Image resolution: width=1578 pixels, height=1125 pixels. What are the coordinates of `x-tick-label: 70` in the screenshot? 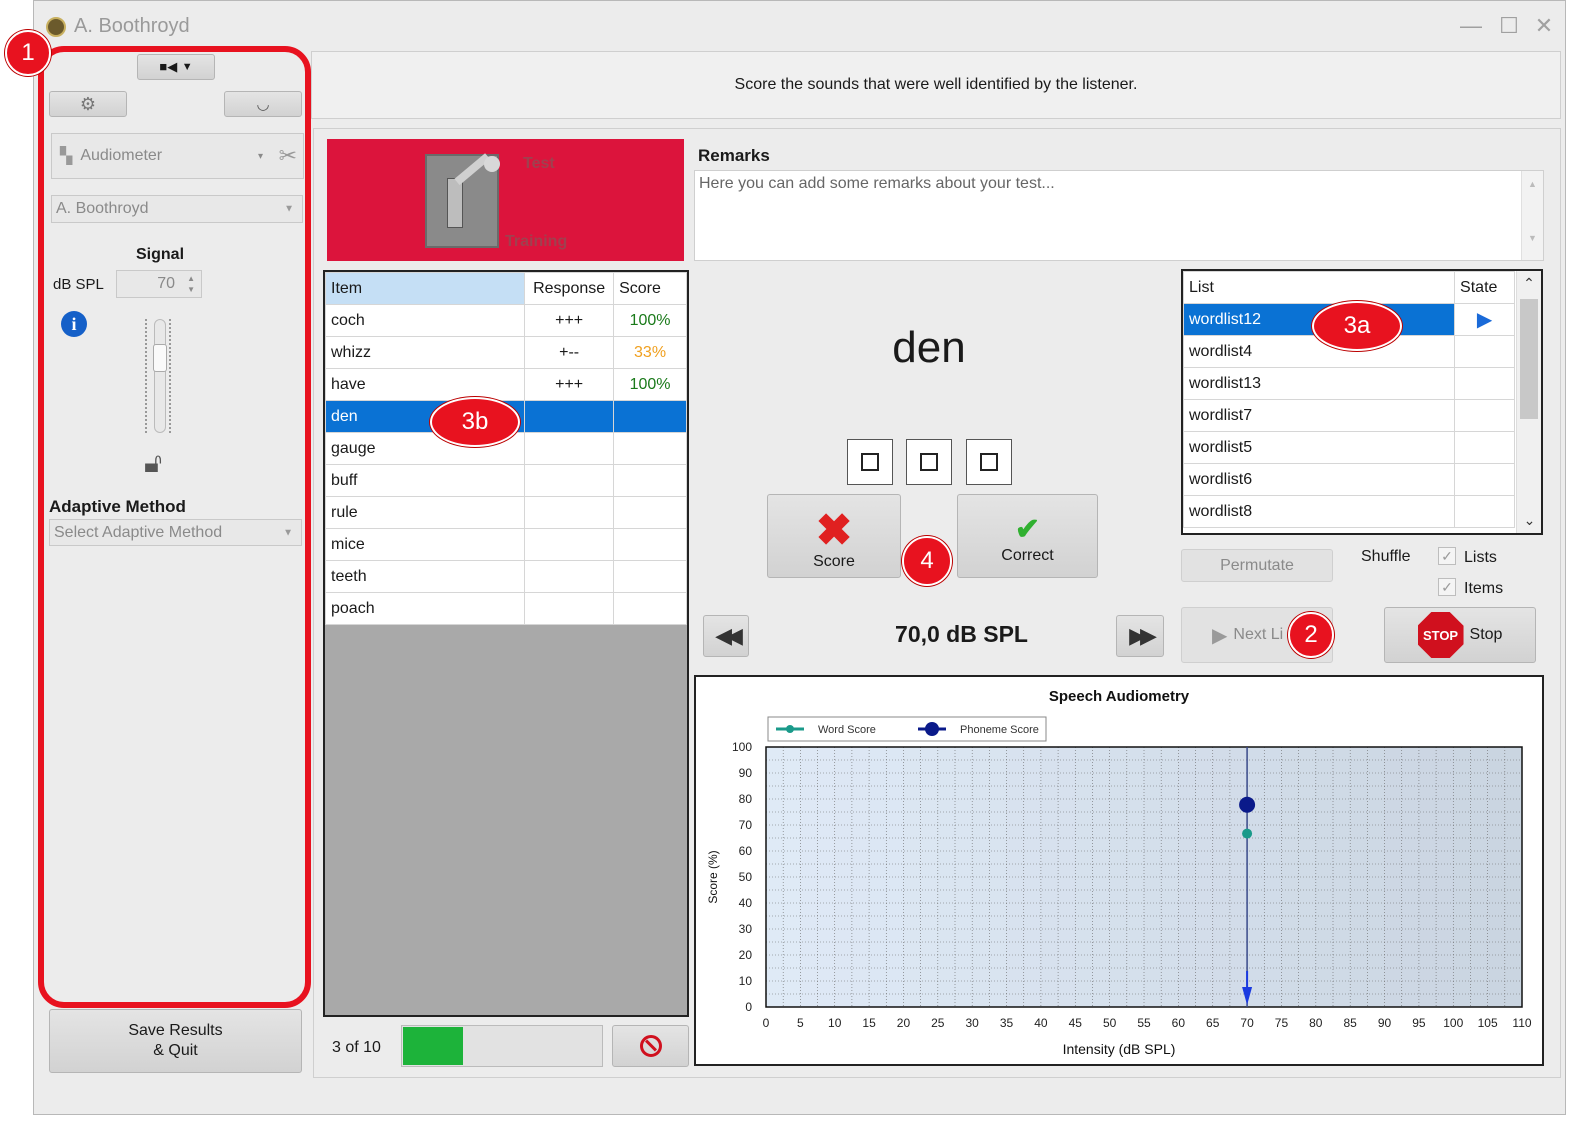 It's located at (1247, 1023).